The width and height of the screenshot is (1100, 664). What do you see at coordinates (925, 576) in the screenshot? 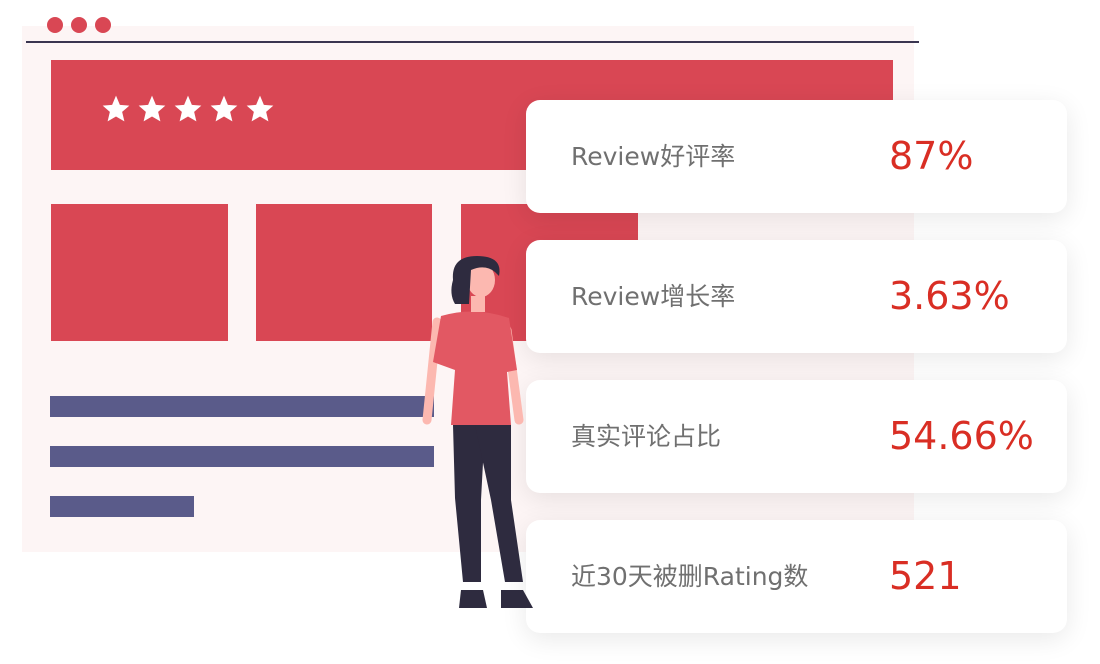
I see `metric-value: 521` at bounding box center [925, 576].